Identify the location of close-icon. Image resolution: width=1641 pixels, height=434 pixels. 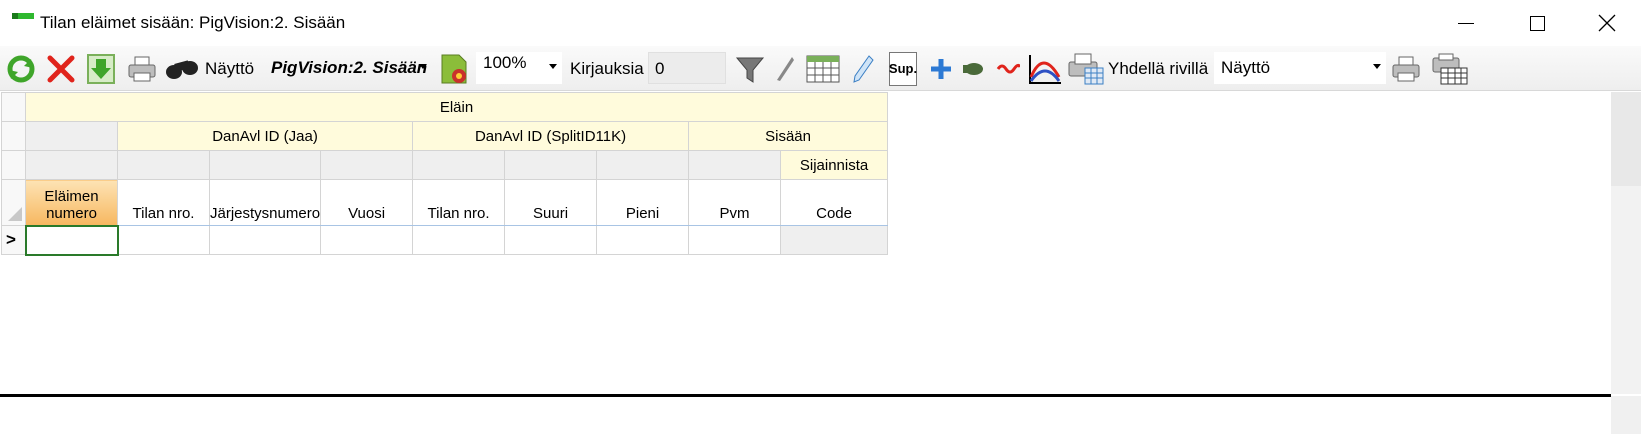
(1607, 23).